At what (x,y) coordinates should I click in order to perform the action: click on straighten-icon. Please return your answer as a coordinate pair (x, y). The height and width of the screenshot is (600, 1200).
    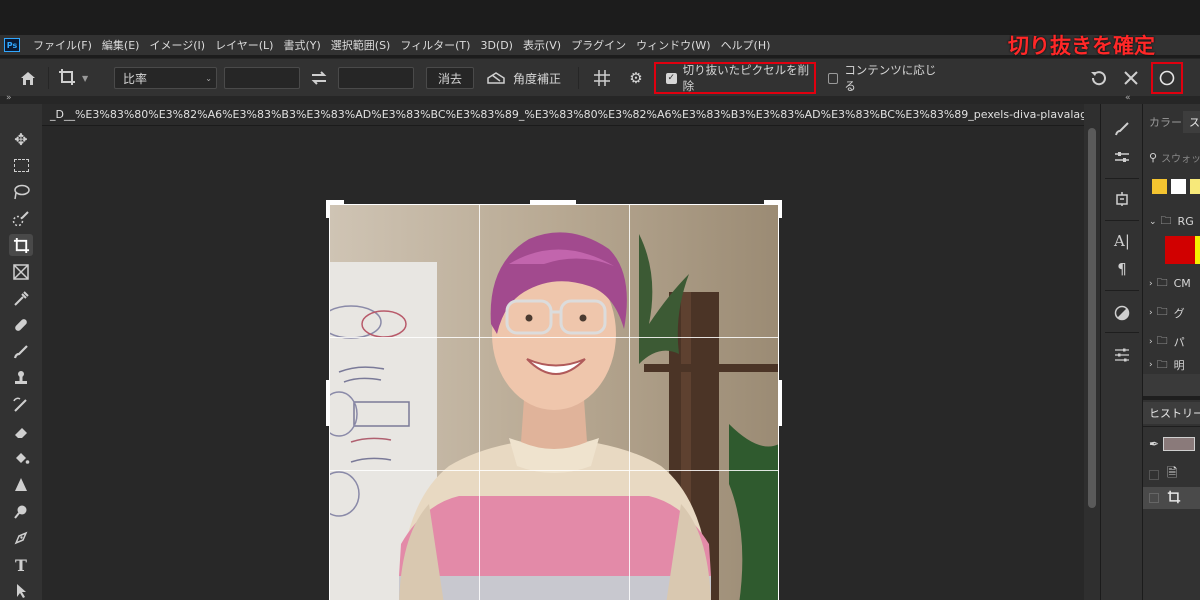
    Looking at the image, I should click on (496, 78).